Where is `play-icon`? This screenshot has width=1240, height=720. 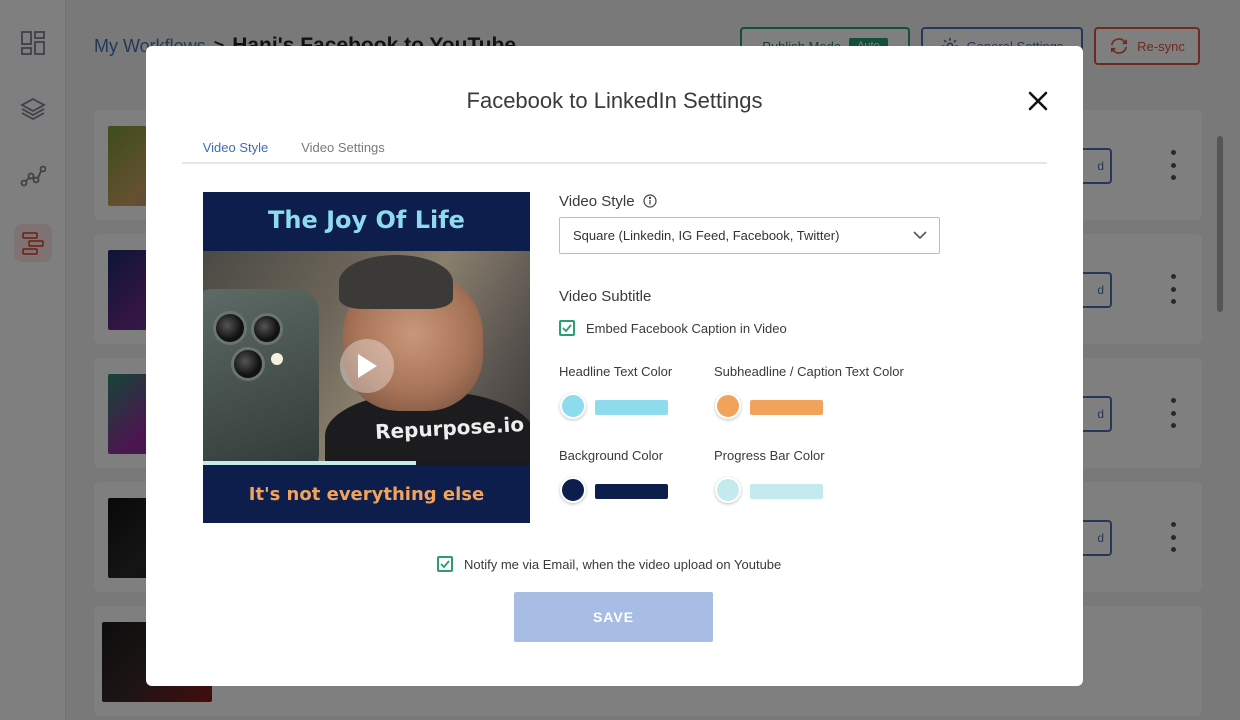 play-icon is located at coordinates (367, 366).